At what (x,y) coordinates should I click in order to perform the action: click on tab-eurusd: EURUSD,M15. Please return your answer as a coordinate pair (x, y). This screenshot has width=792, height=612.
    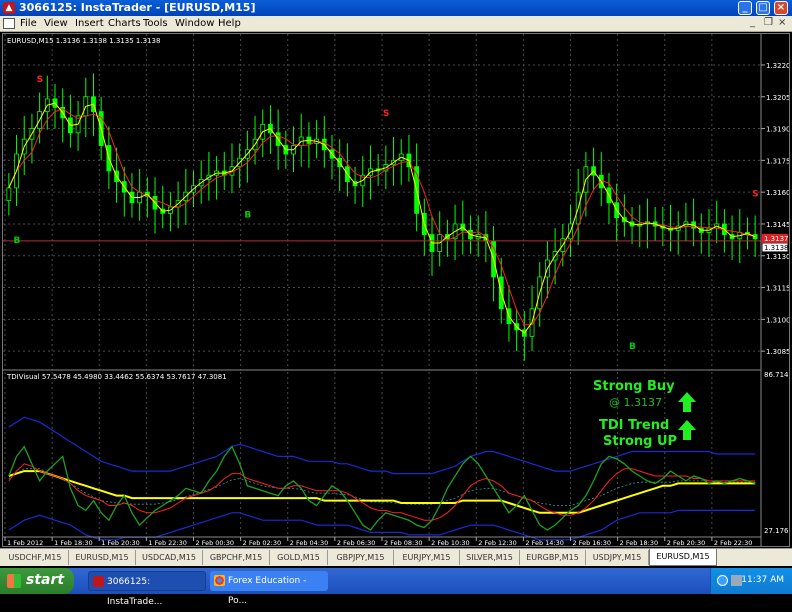
    Looking at the image, I should click on (102, 557).